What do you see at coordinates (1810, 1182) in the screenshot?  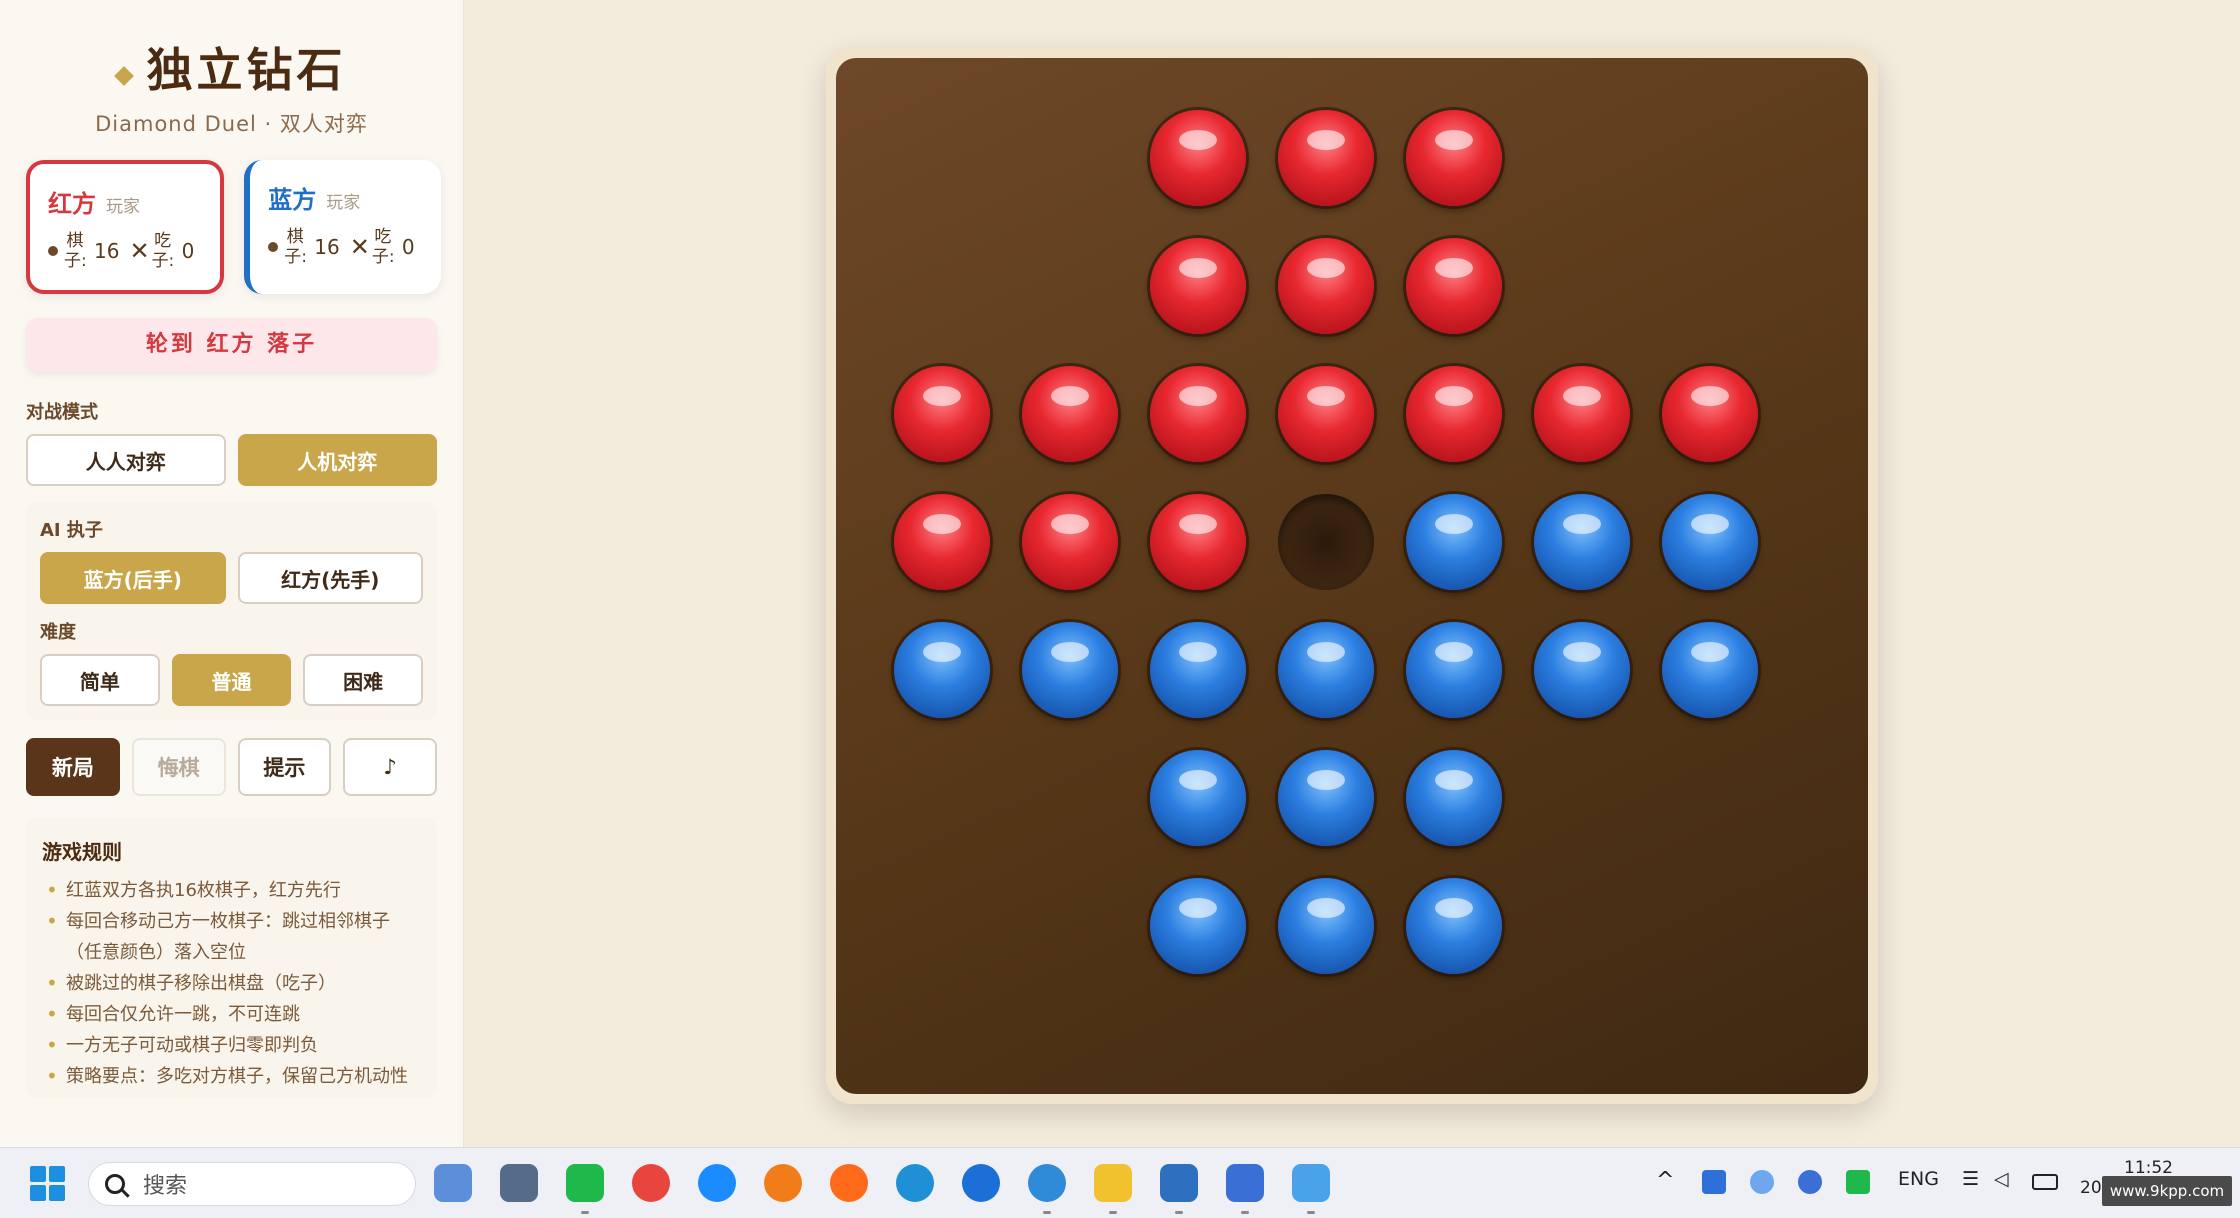 I see `cloud-tray-icon` at bounding box center [1810, 1182].